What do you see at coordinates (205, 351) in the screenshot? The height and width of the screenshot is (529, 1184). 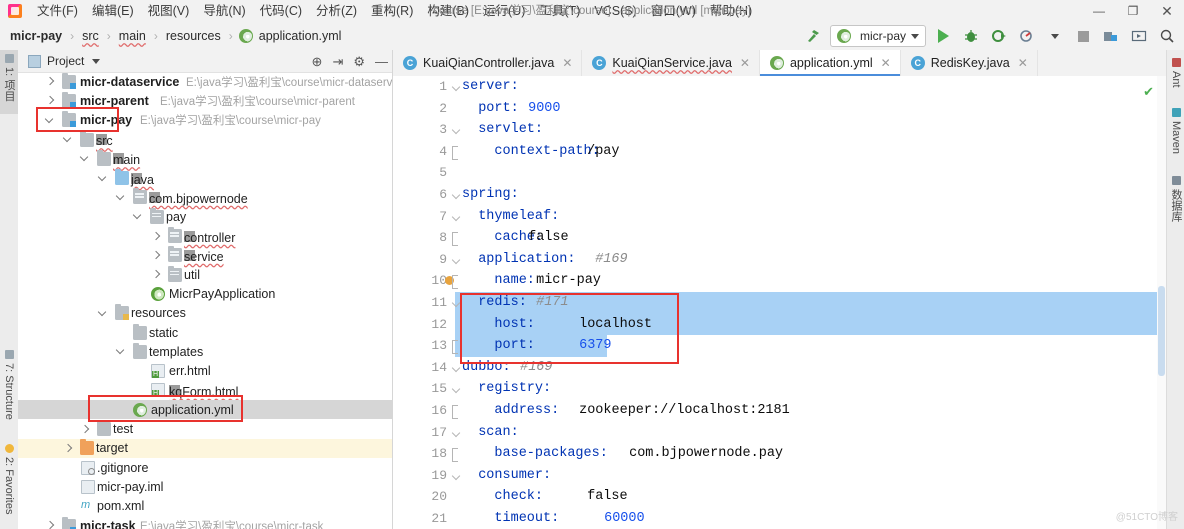 I see `tree-item-templates: templates` at bounding box center [205, 351].